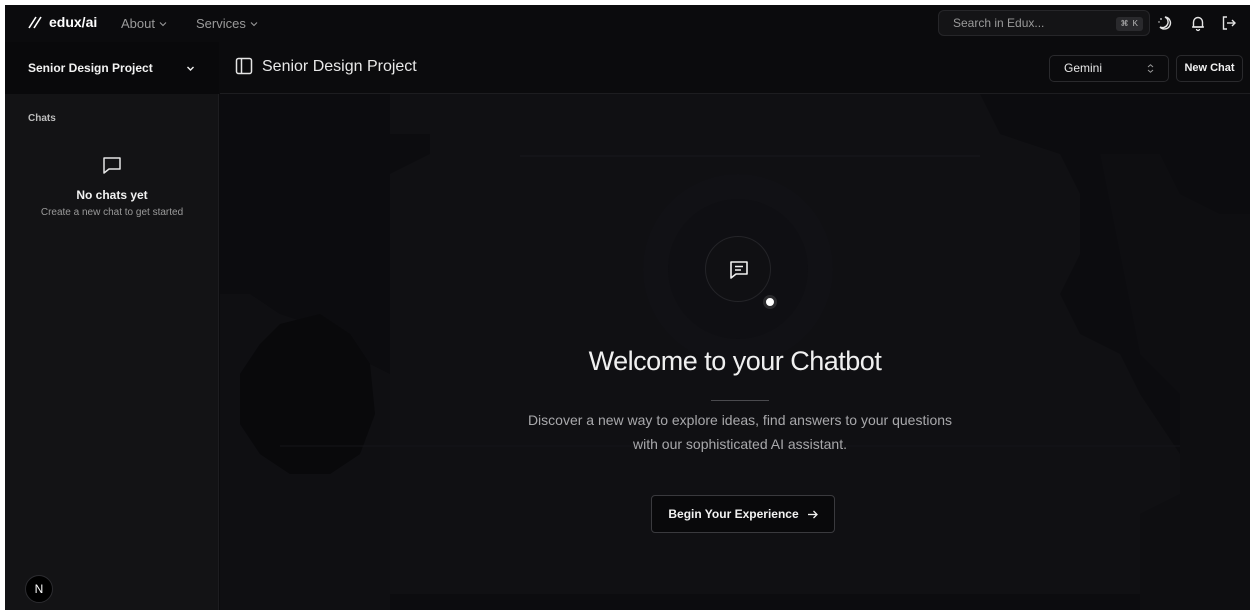 This screenshot has width=1250, height=610. What do you see at coordinates (735, 68) in the screenshot?
I see `main-header: Senior Design Project Gemini New Chat` at bounding box center [735, 68].